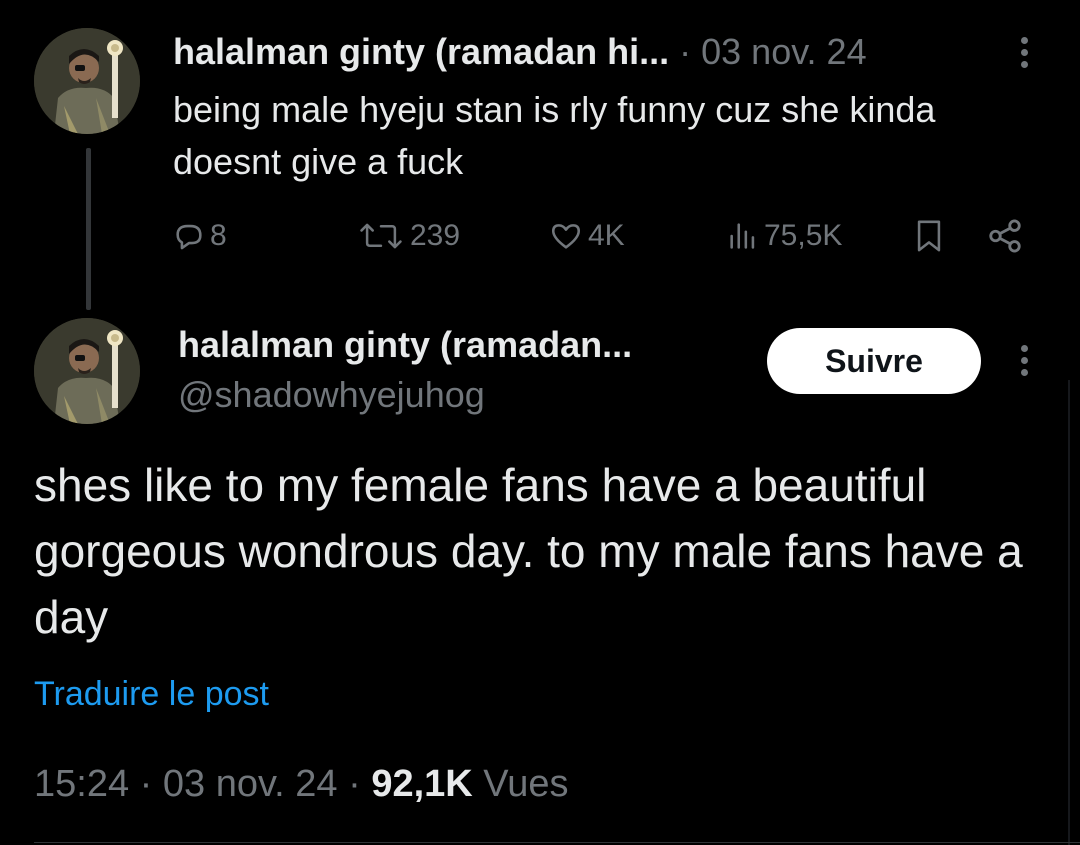  I want to click on bookmark-icon, so click(929, 236).